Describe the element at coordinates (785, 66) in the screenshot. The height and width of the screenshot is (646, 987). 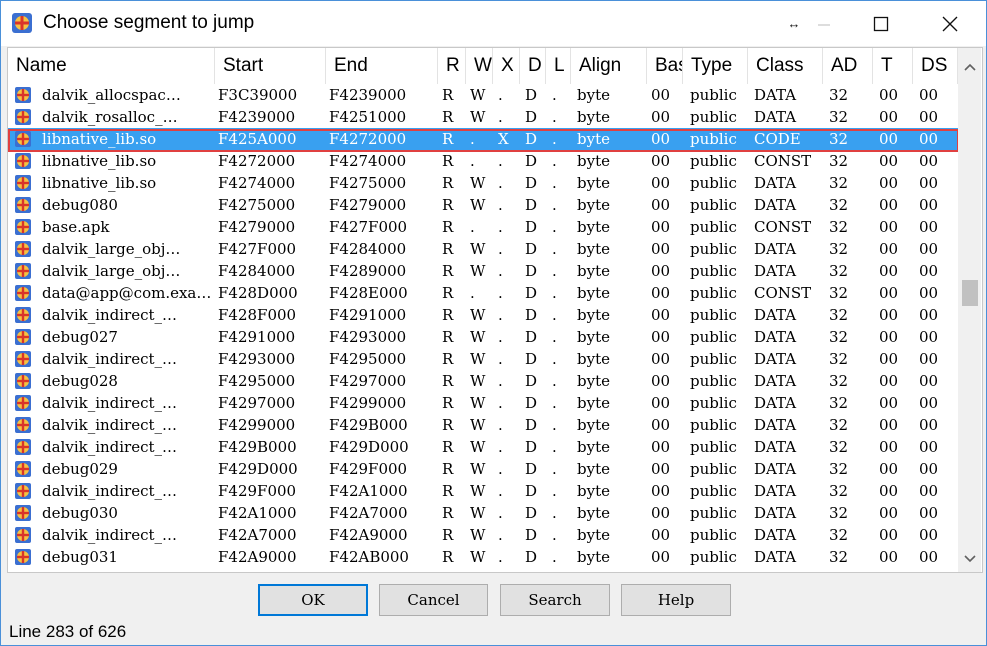
I see `column-header-class: Class` at that location.